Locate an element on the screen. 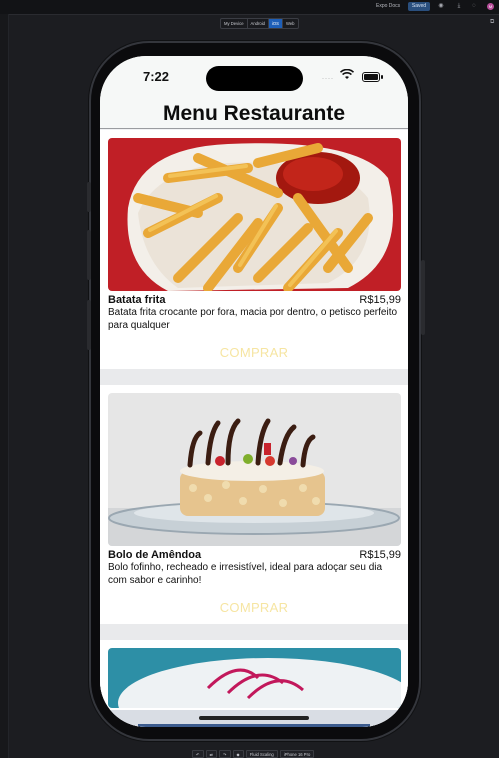 This screenshot has height=758, width=499. phone-power-button is located at coordinates (423, 297).